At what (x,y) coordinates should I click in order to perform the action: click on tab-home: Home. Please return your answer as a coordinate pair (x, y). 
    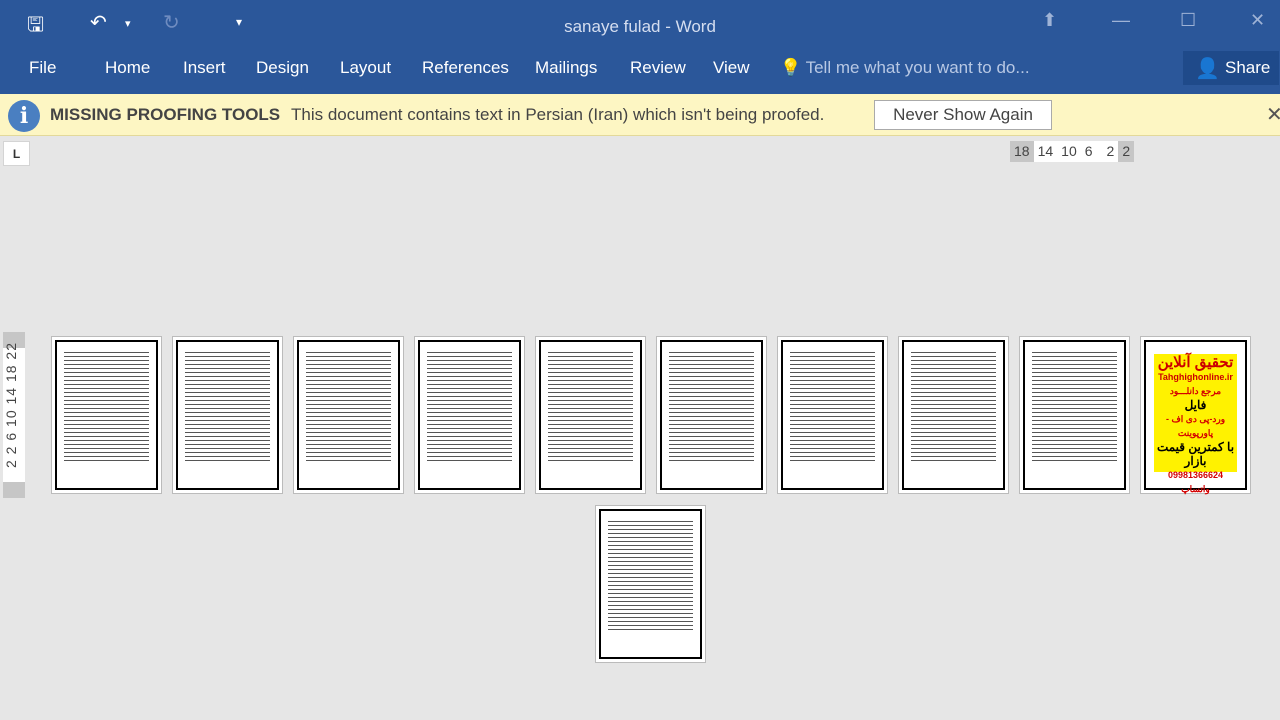
    Looking at the image, I should click on (127, 68).